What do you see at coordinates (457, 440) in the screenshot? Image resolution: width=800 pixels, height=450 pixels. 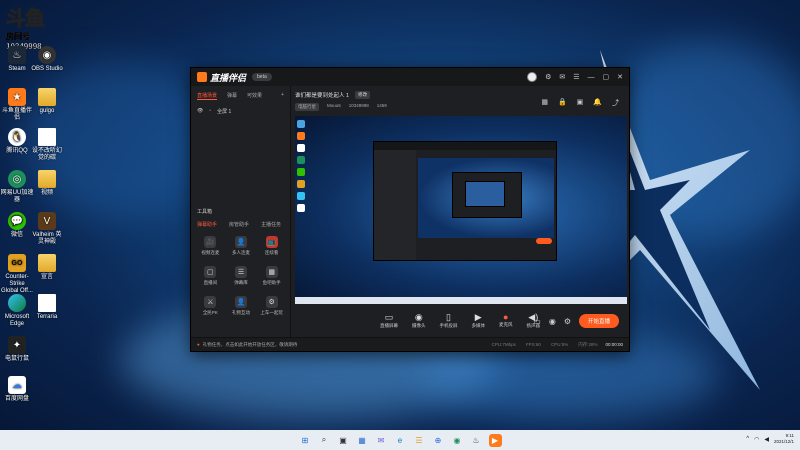 I see `uu-taskbar-icon: ◉` at bounding box center [457, 440].